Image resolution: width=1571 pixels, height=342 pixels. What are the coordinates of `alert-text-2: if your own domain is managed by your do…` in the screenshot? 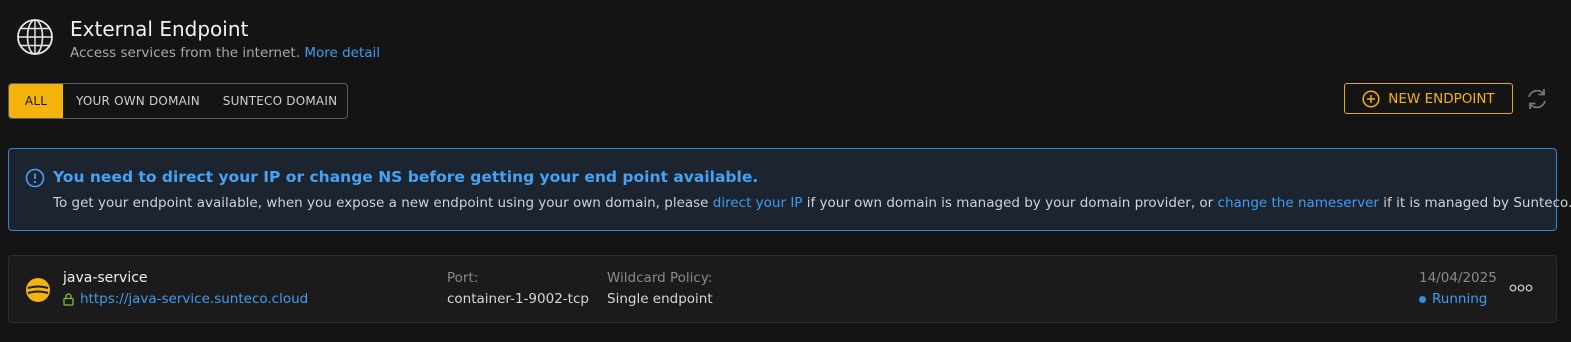 It's located at (1010, 203).